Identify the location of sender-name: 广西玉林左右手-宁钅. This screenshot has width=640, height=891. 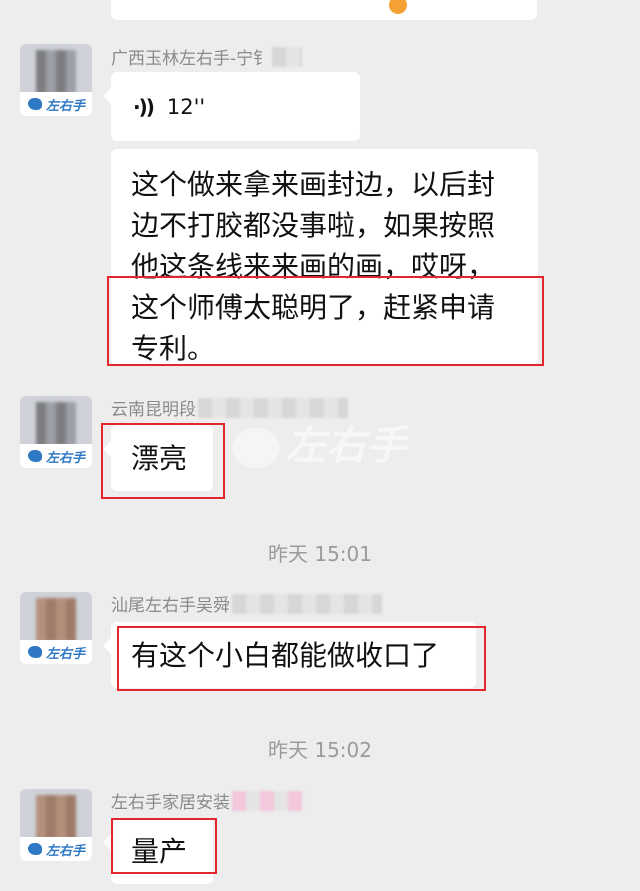
(207, 56).